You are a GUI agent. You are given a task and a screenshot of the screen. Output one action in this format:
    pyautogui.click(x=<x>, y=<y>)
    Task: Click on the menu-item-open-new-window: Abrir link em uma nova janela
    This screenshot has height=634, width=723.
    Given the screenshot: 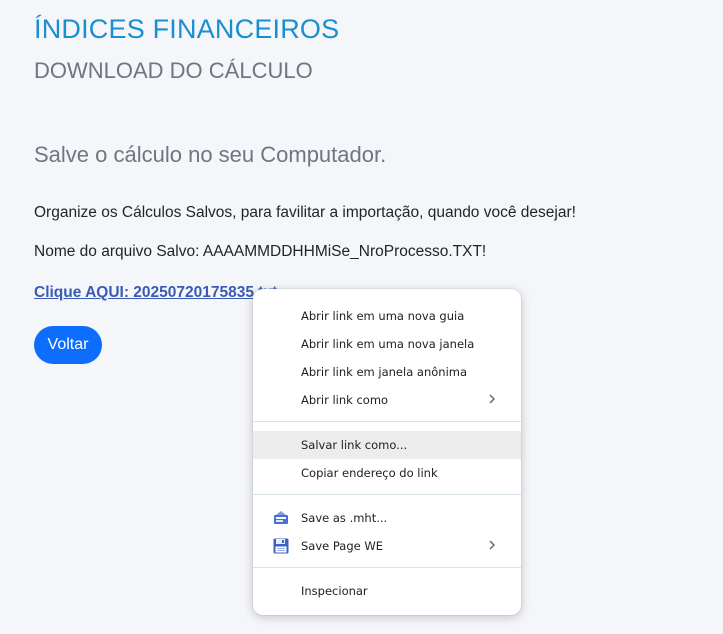 What is the action you would take?
    pyautogui.click(x=387, y=344)
    